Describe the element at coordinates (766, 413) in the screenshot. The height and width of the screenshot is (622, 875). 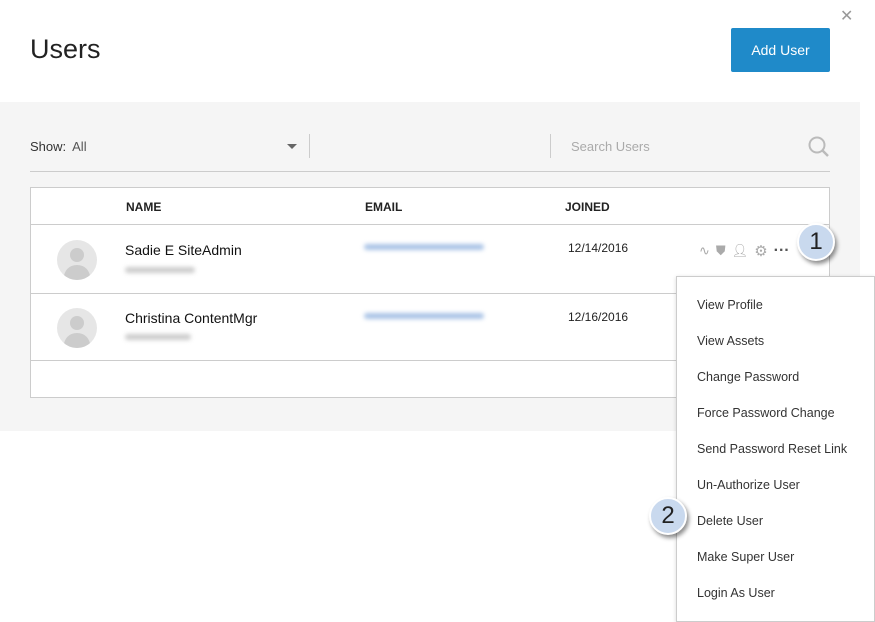
I see `menu-item-force-password-change: Force Password Change` at that location.